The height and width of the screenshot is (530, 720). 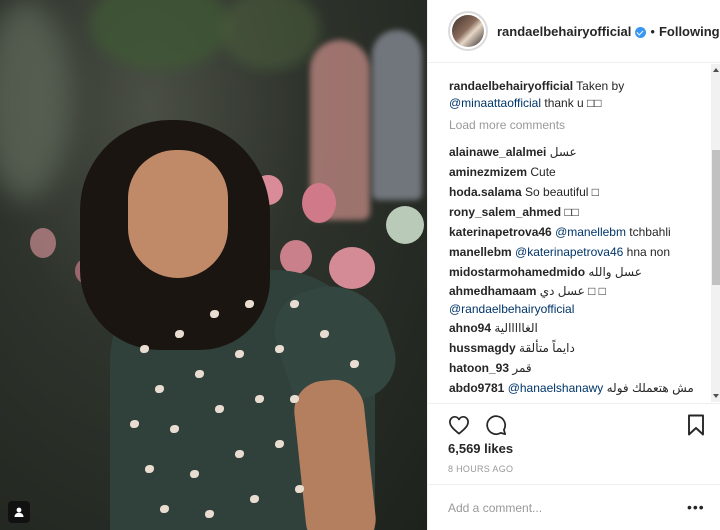 What do you see at coordinates (178, 214) in the screenshot?
I see `face` at bounding box center [178, 214].